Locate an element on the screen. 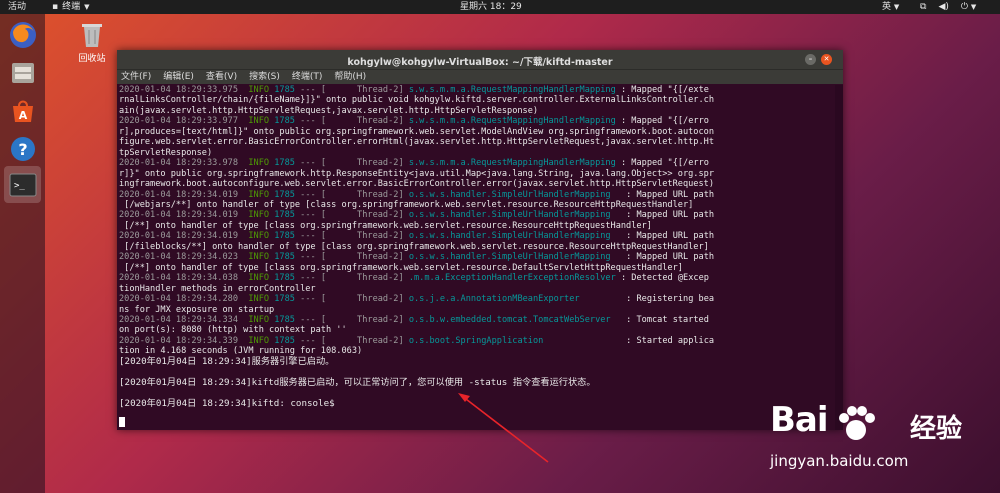 The width and height of the screenshot is (1000, 493). log-message: : Registering bea is located at coordinates (667, 299).